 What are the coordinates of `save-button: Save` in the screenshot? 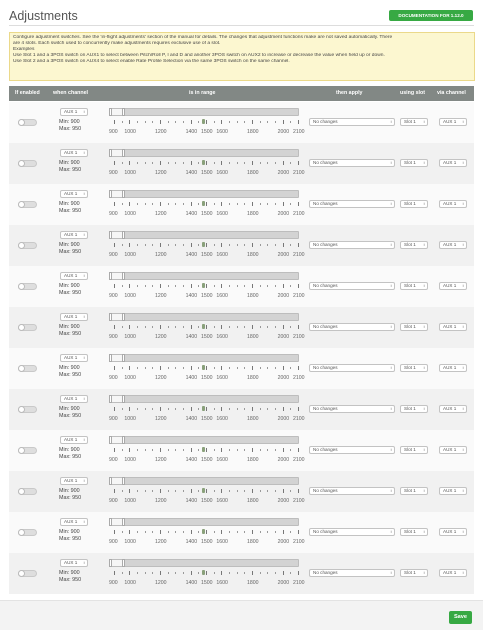 It's located at (460, 617).